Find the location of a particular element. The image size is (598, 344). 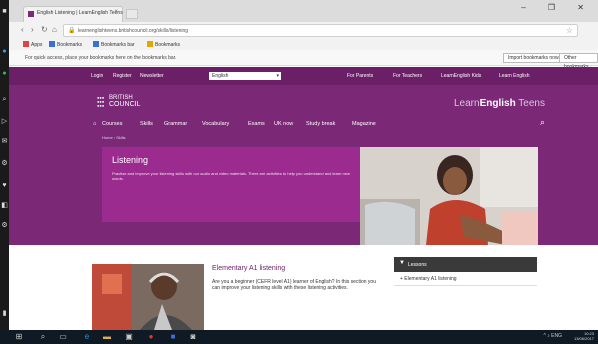

logo-dots-icon: ●●● ●●● ●●● is located at coordinates (101, 101).